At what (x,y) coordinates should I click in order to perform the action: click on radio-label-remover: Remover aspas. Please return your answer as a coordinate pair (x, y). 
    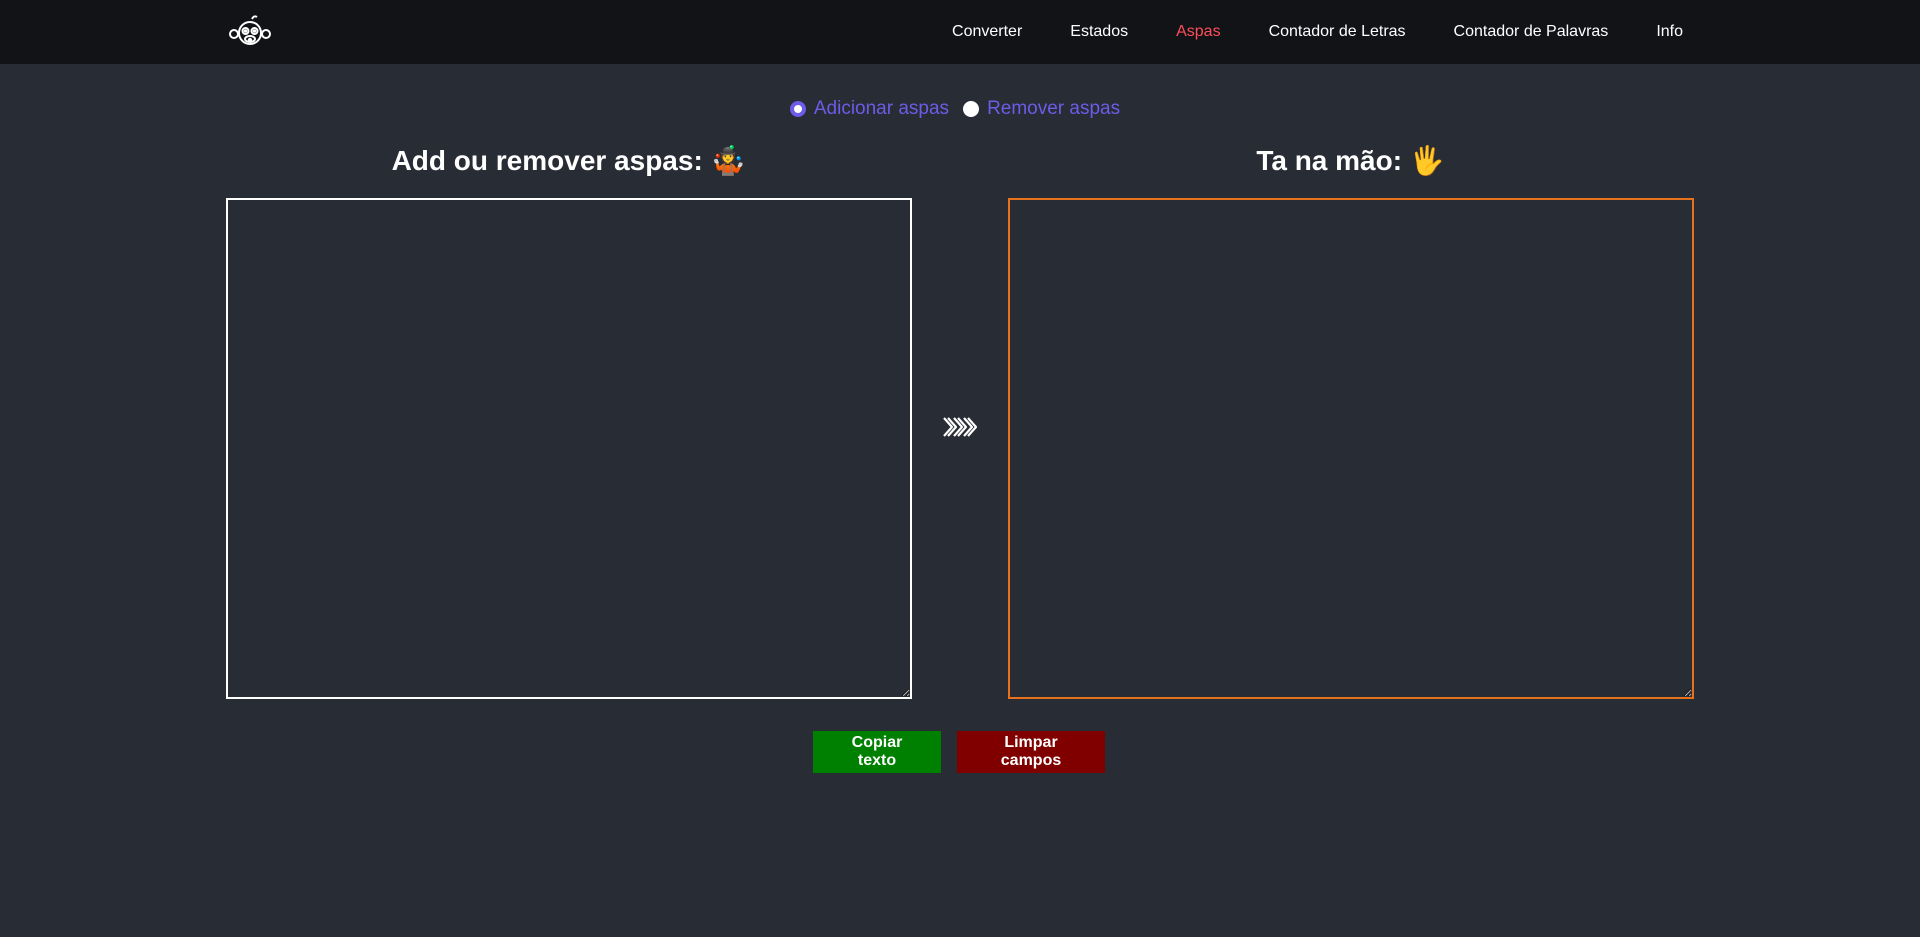
    Looking at the image, I should click on (1054, 108).